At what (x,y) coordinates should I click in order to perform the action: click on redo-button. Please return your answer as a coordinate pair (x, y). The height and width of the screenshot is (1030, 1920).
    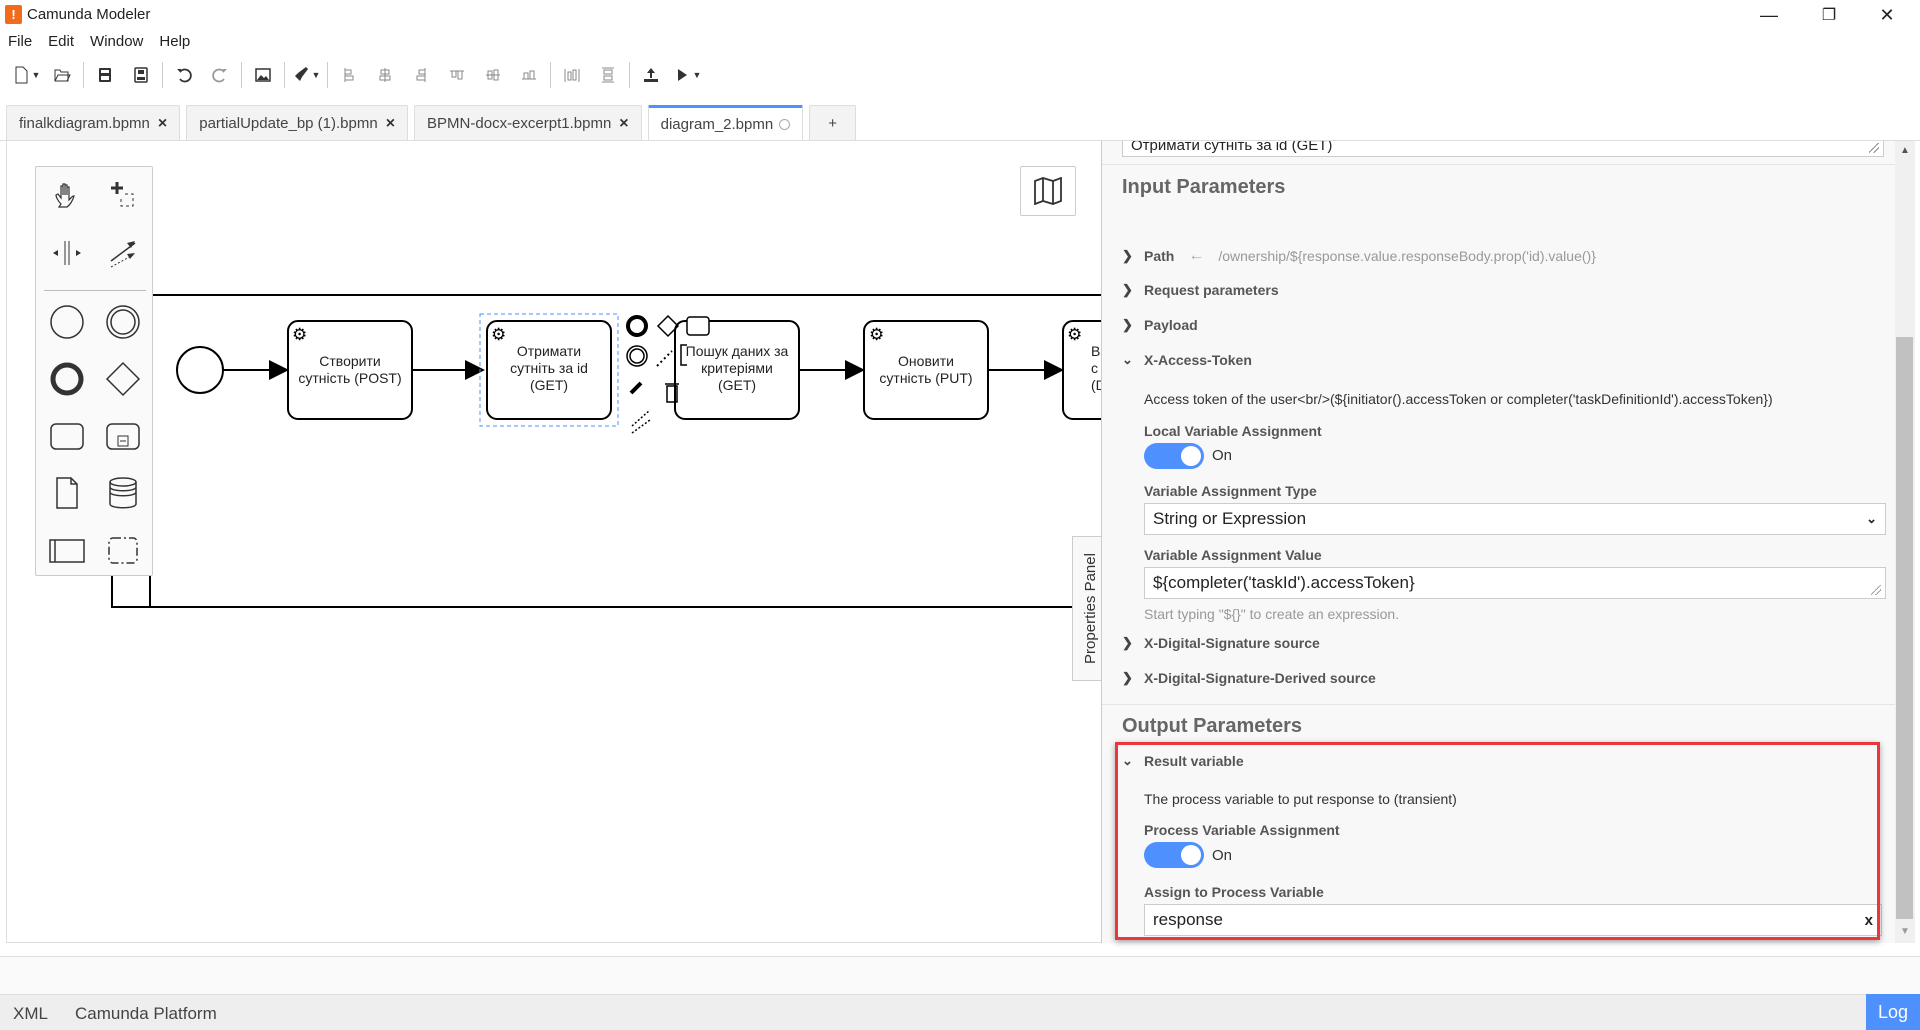
    Looking at the image, I should click on (220, 75).